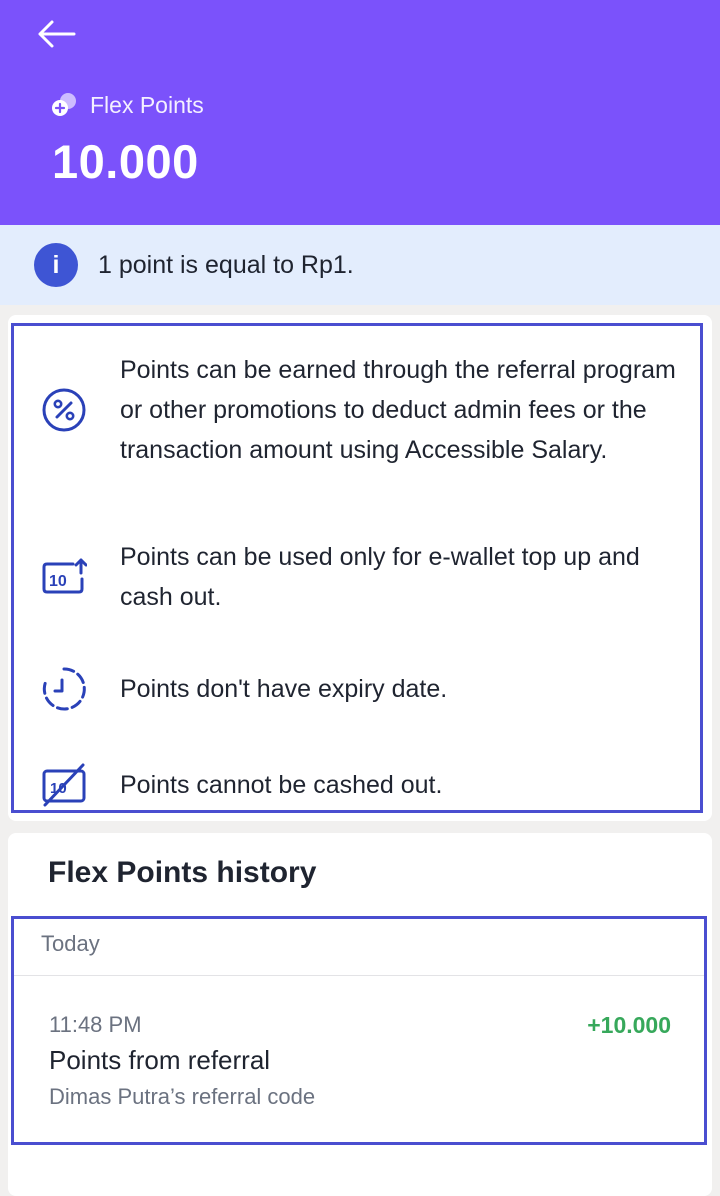 This screenshot has height=1196, width=720. I want to click on info-banner: i 1 point is equal to Rp1., so click(360, 265).